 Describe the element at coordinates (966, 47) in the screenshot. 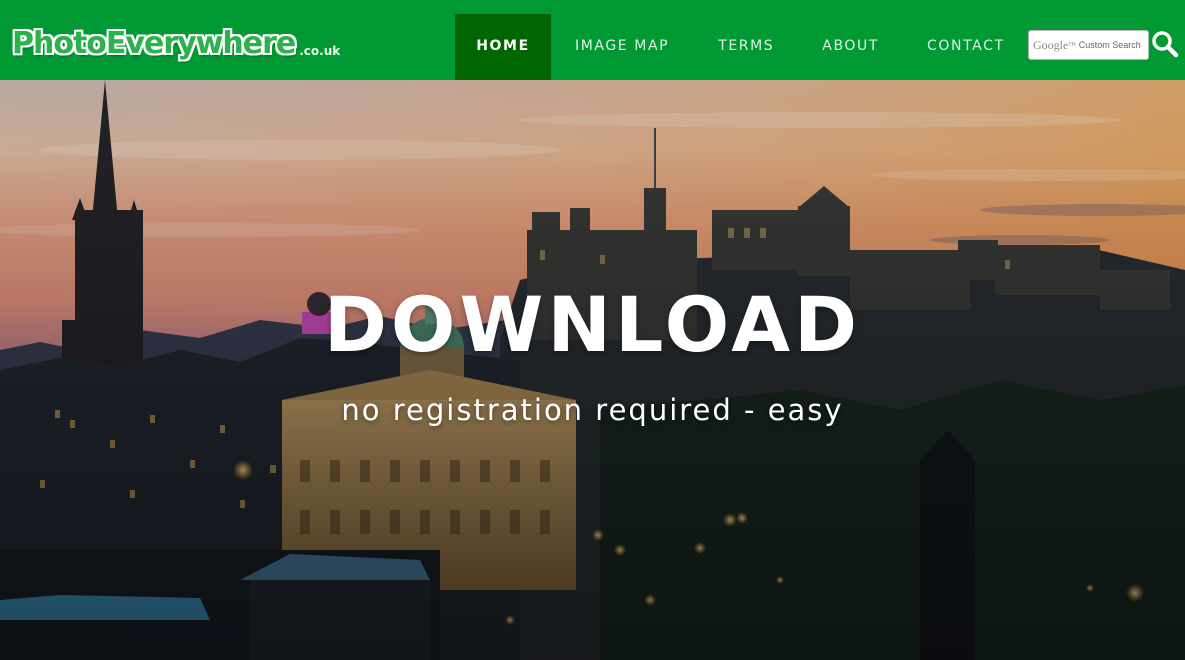

I see `nav-item-contact: CONTACT` at that location.